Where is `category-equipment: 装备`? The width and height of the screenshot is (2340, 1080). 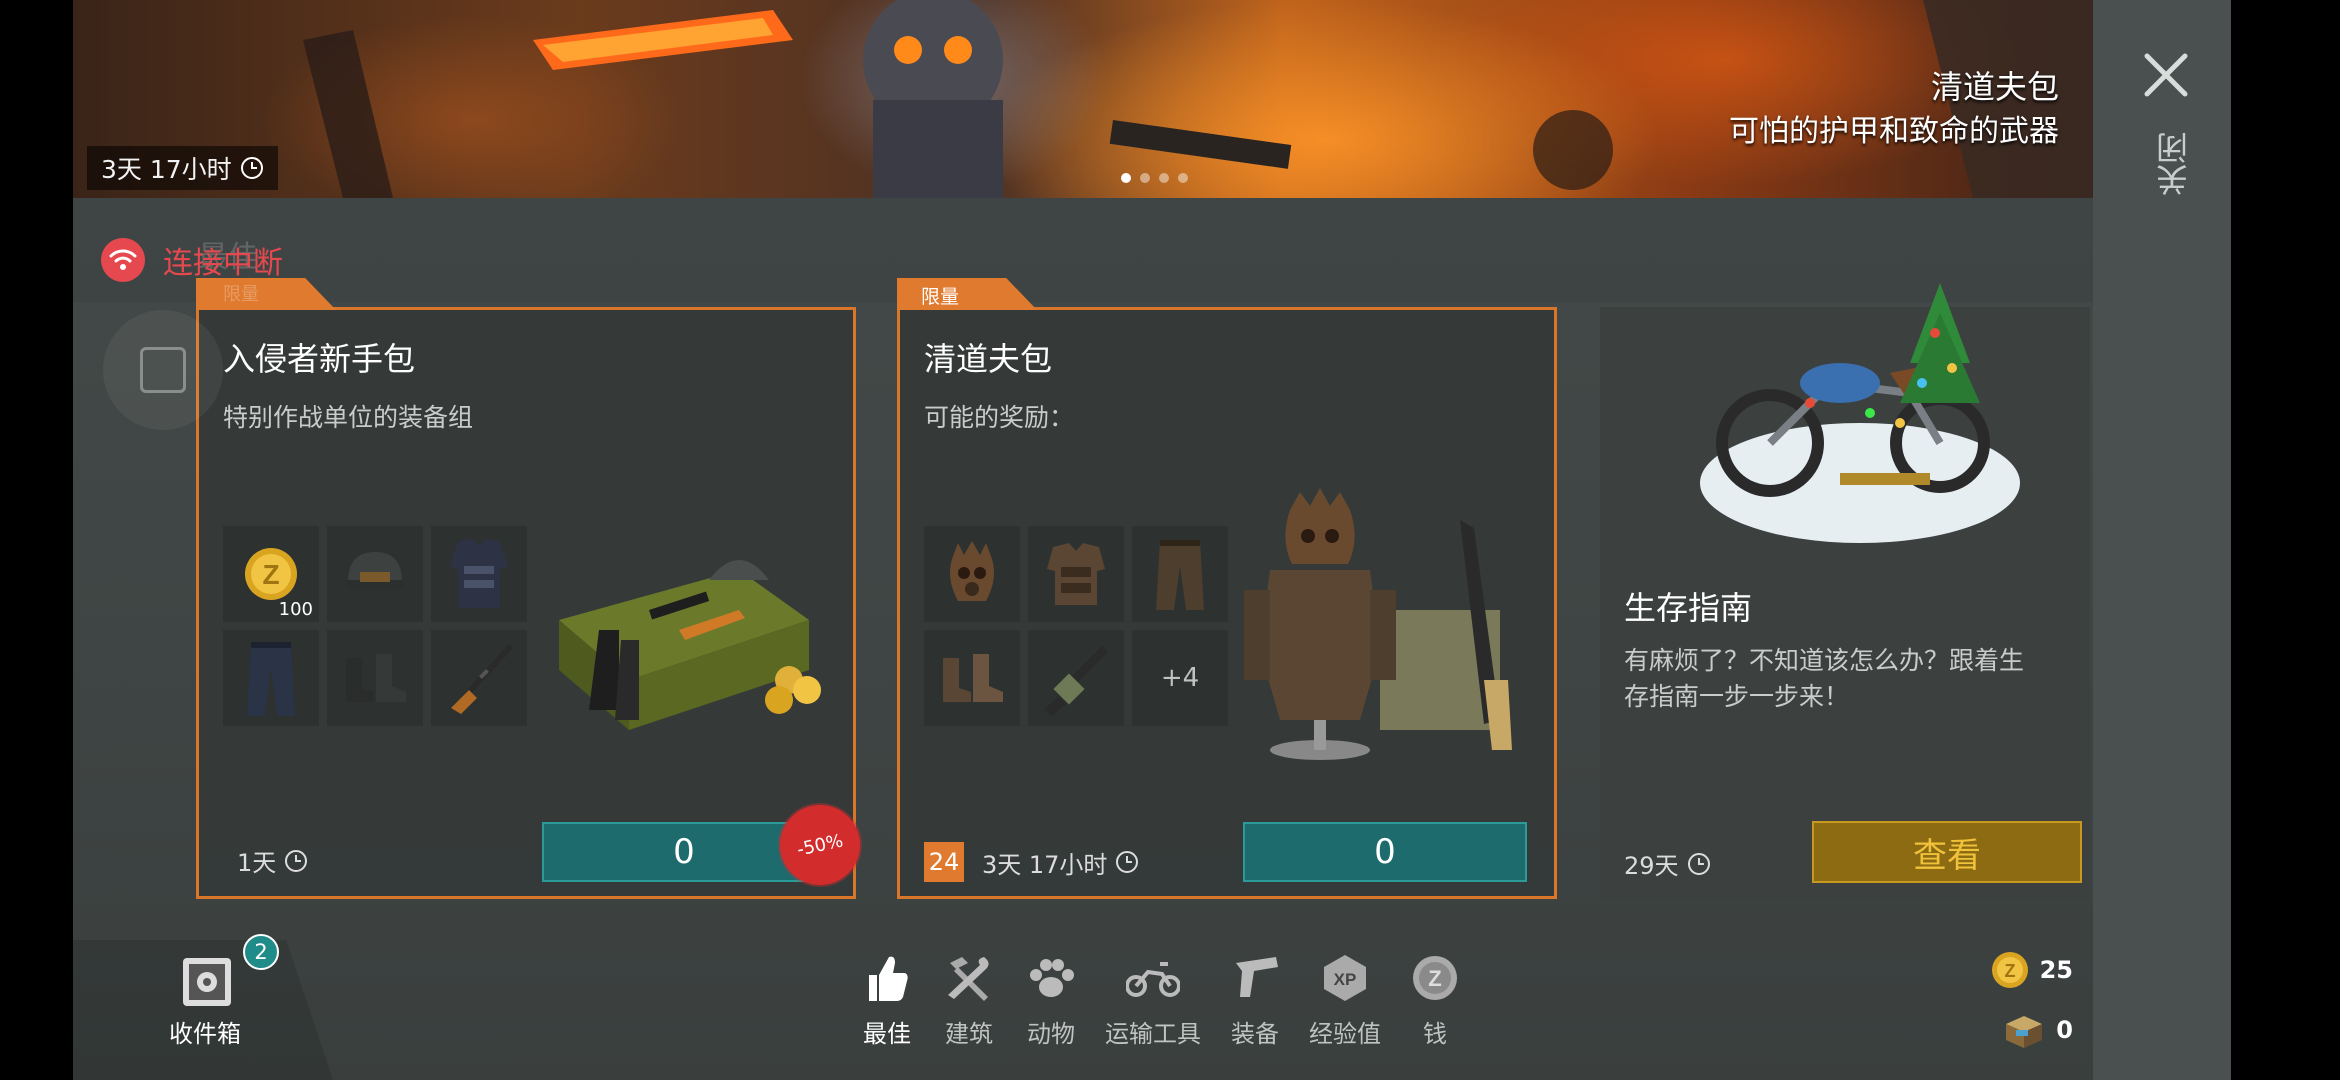 category-equipment: 装备 is located at coordinates (1255, 999).